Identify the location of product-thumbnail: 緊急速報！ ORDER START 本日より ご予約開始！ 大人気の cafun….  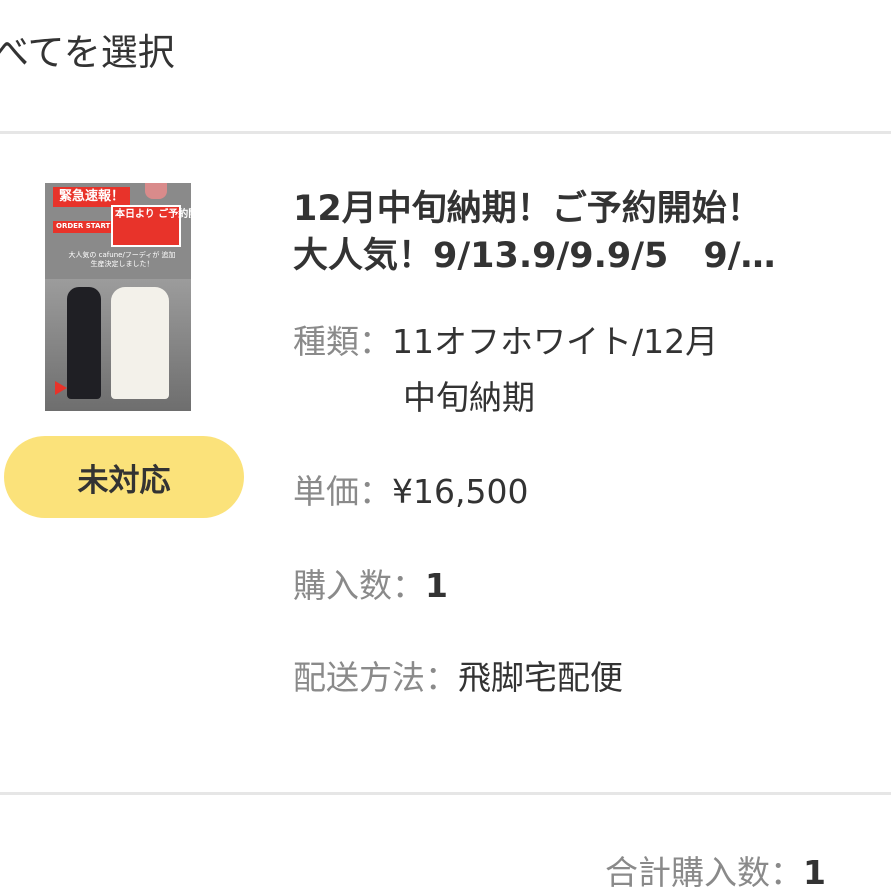
(118, 297).